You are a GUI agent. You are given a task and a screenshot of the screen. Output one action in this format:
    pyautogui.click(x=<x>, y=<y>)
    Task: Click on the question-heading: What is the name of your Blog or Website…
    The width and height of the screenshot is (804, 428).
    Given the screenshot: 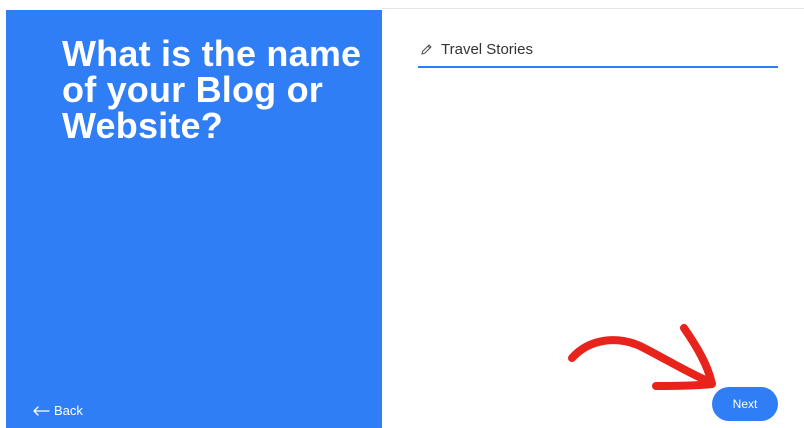 What is the action you would take?
    pyautogui.click(x=212, y=89)
    